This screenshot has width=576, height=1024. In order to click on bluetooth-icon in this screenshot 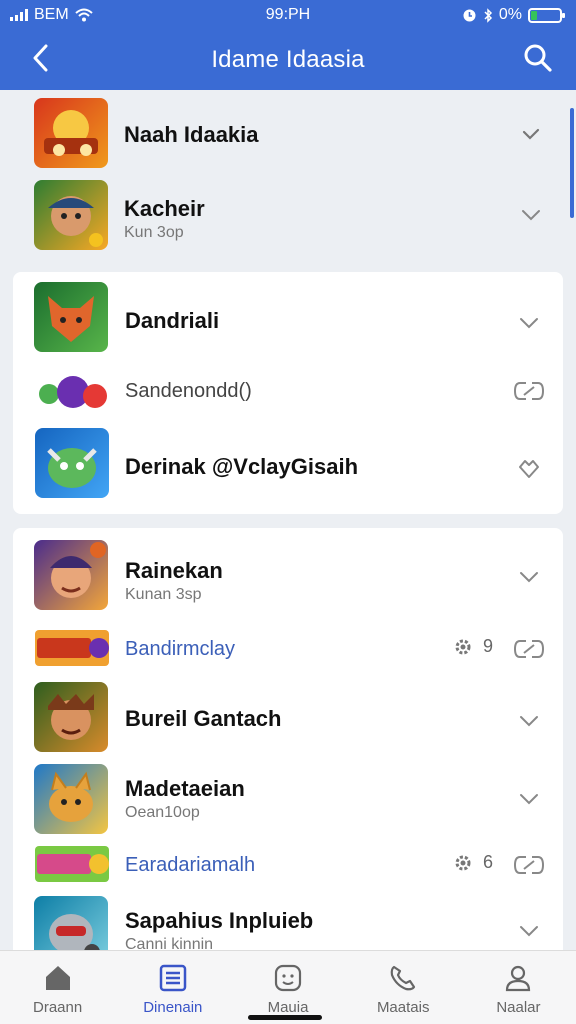, I will do `click(488, 15)`.